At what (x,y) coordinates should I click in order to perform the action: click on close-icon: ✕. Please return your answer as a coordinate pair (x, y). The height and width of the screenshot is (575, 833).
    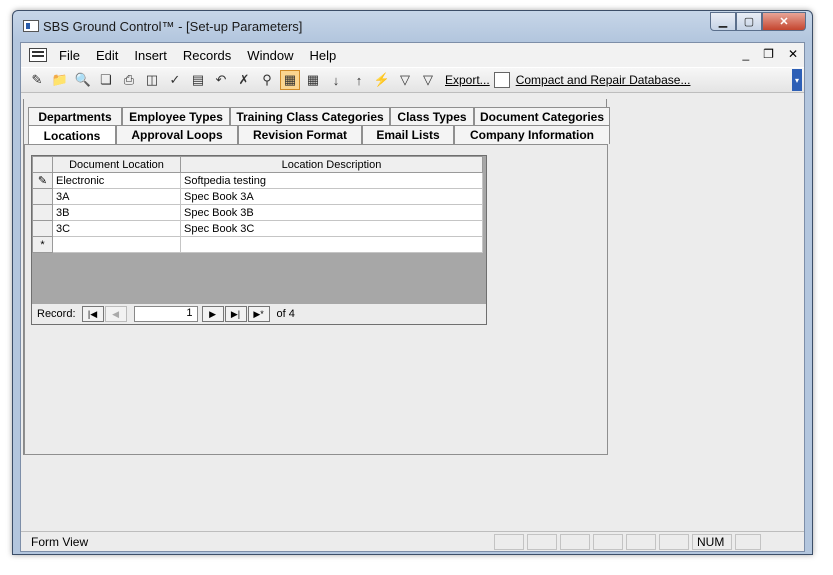
    Looking at the image, I should click on (784, 22).